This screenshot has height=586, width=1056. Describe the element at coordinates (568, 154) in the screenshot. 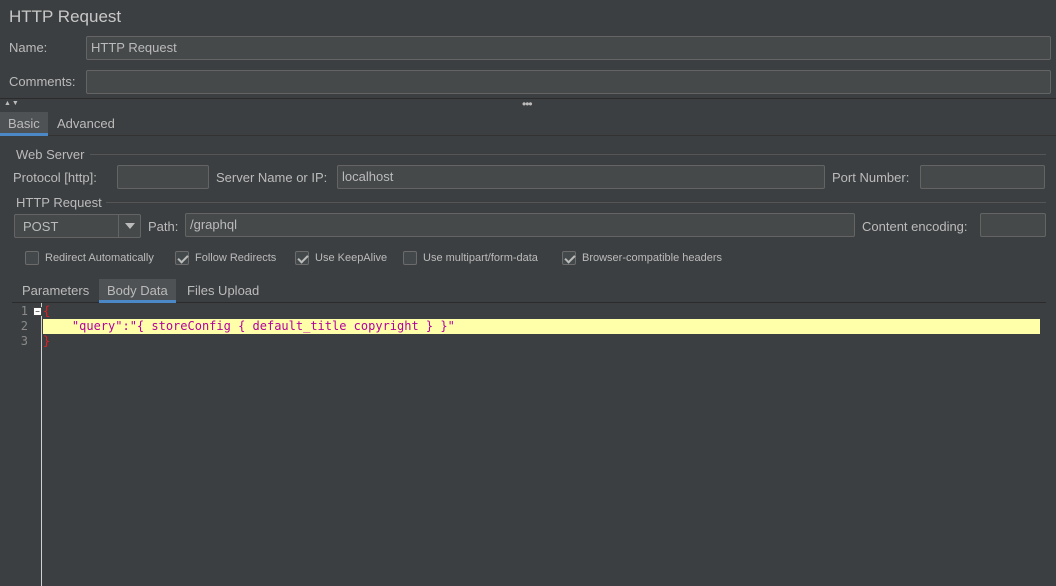

I see `web-server-divider` at that location.